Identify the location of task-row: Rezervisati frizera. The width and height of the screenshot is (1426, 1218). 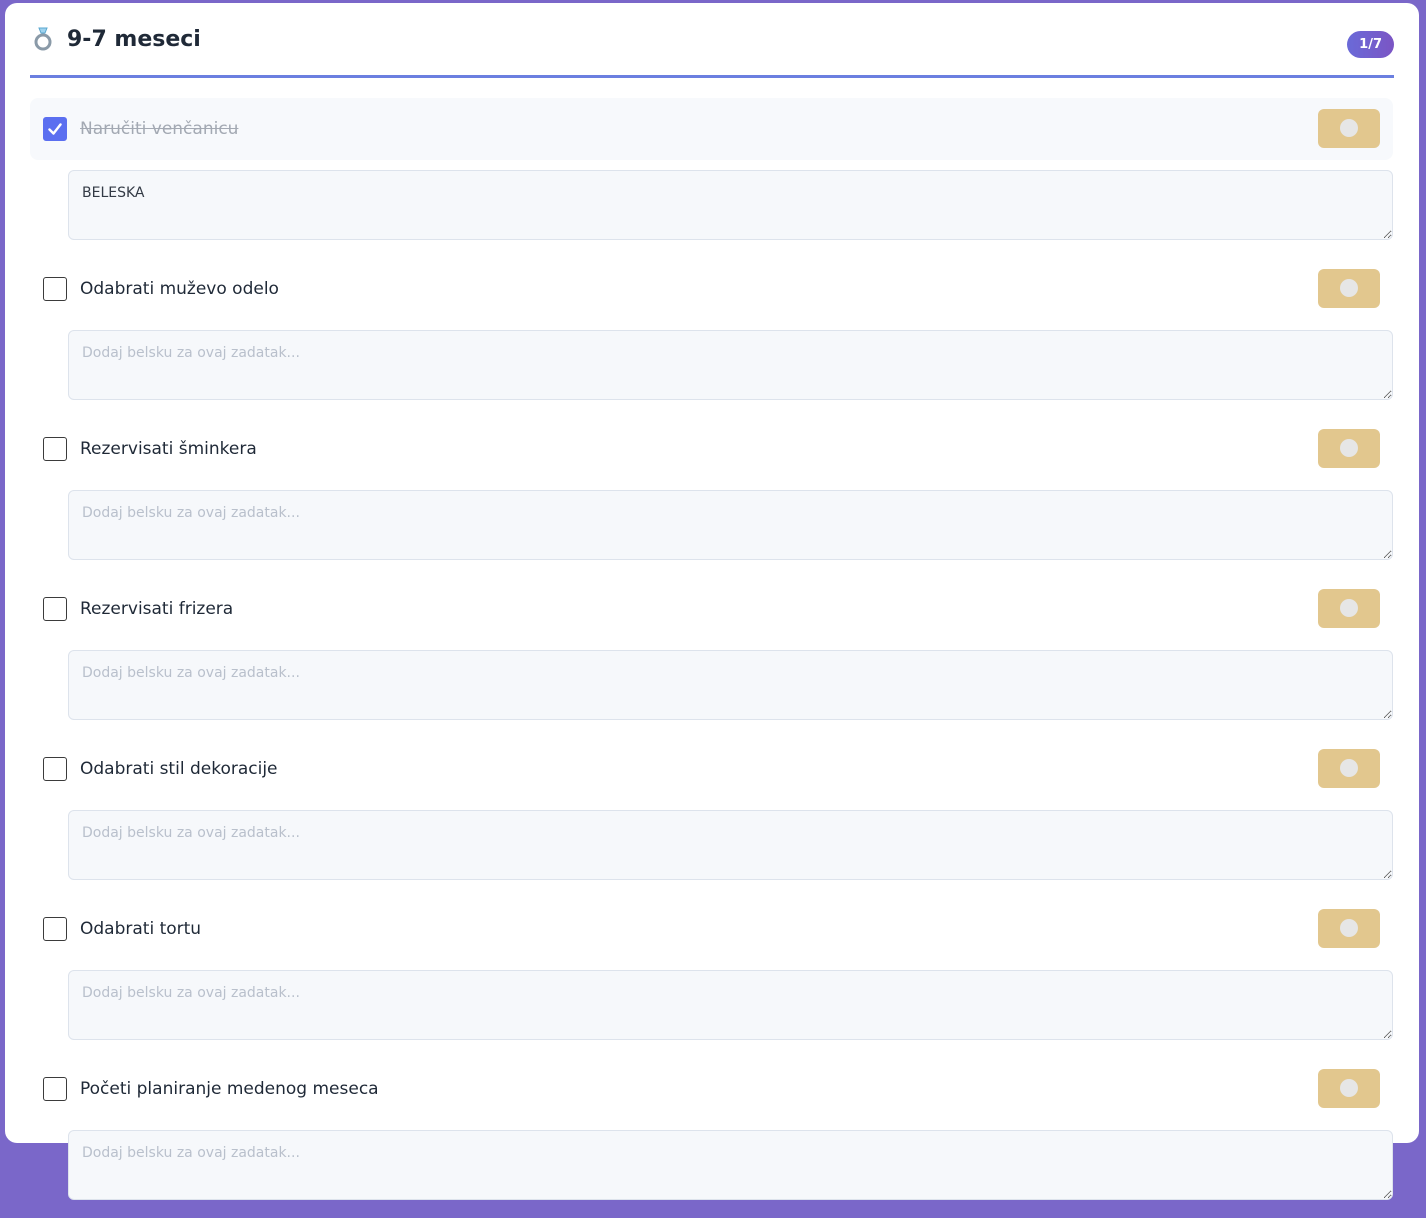
(711, 609).